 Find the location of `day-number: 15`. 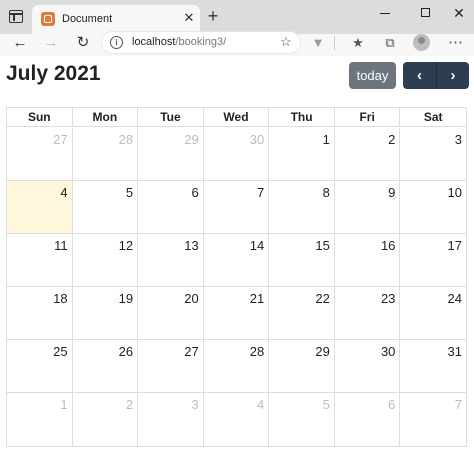

day-number: 15 is located at coordinates (322, 245).